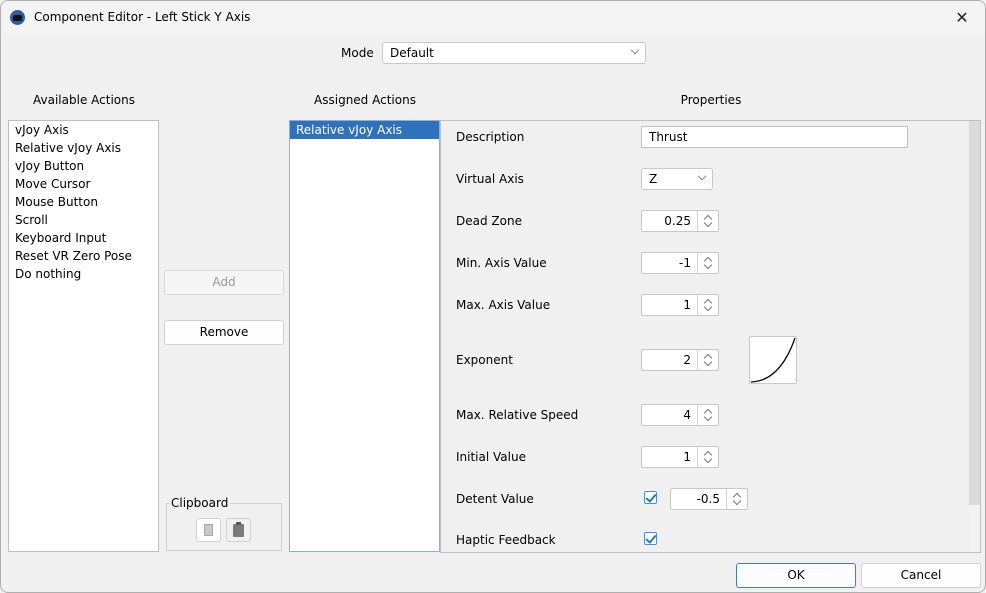  What do you see at coordinates (83, 166) in the screenshot?
I see `list-item: vJoy Button` at bounding box center [83, 166].